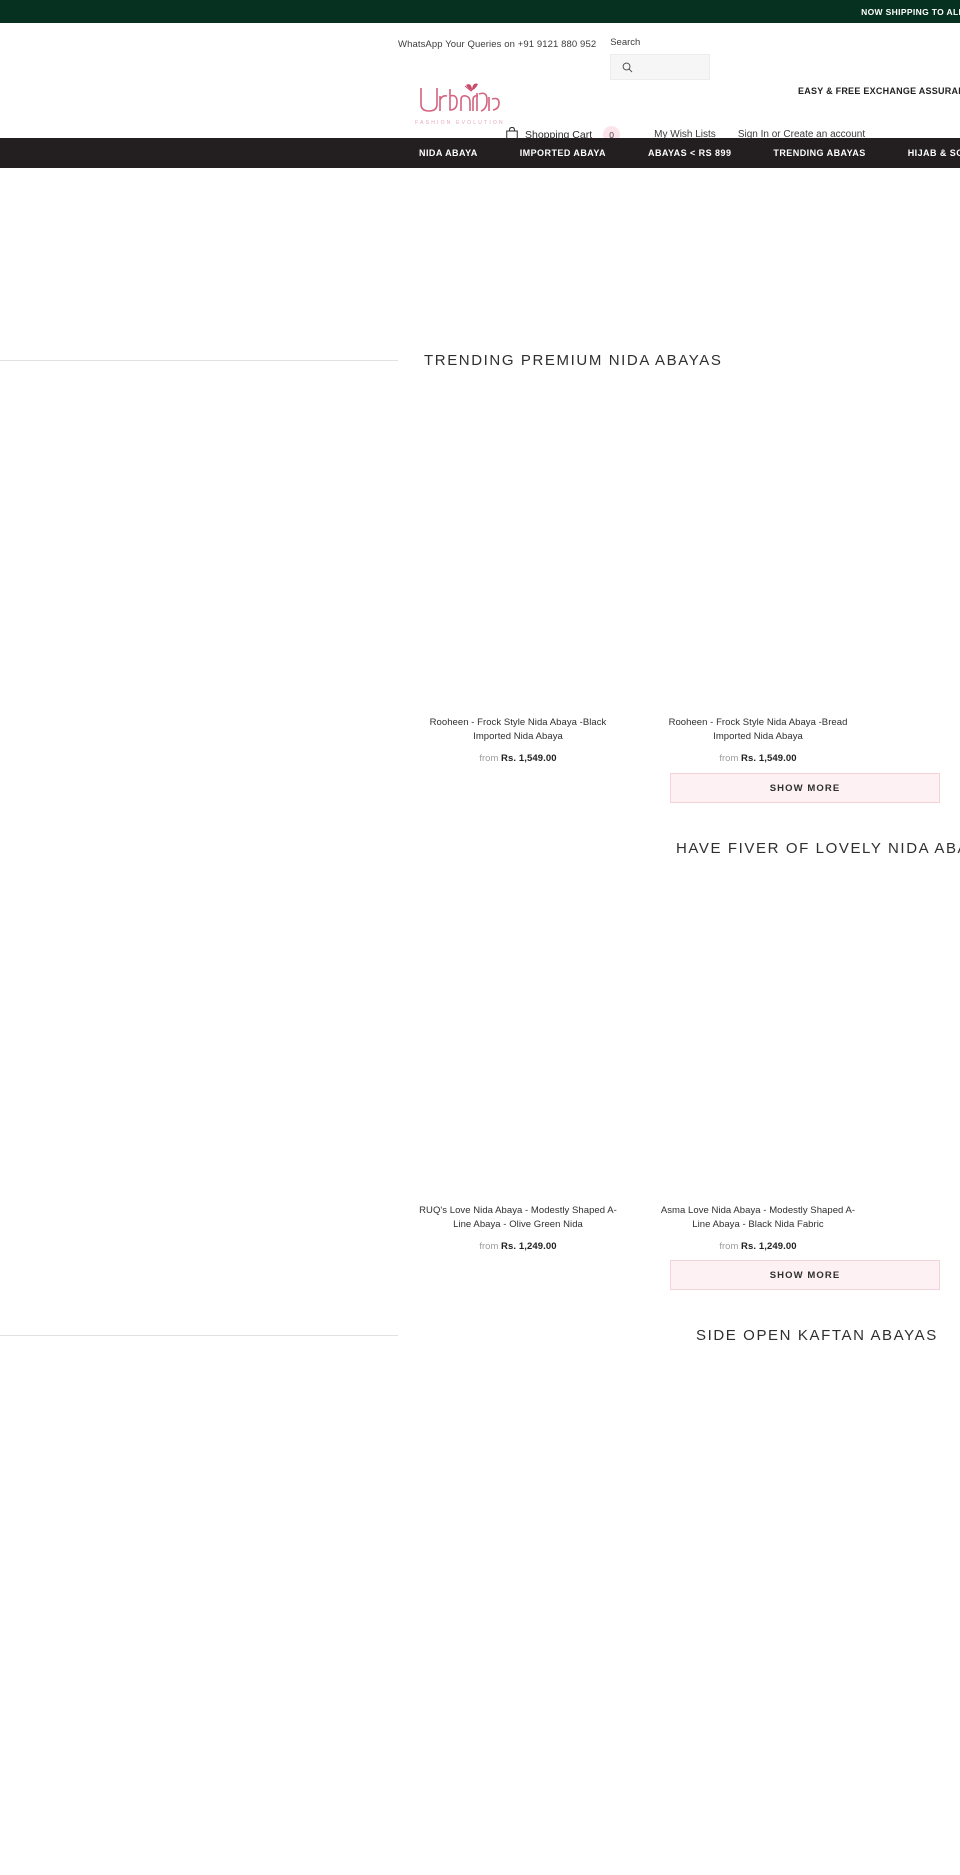 This screenshot has width=960, height=1875. I want to click on section-title-trending-premium: TRENDING PREMIUM NIDA ABAYAS, so click(573, 360).